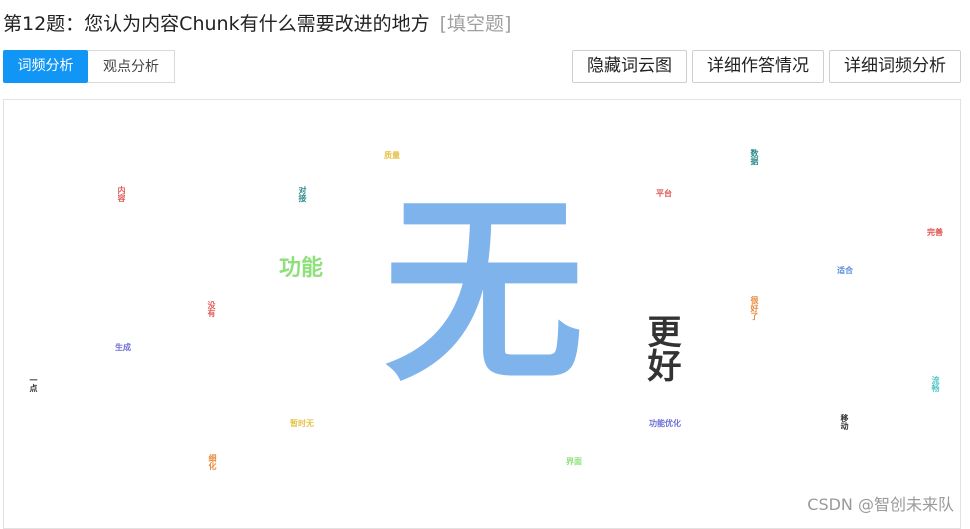 Image resolution: width=970 pixels, height=529 pixels. Describe the element at coordinates (33, 384) in the screenshot. I see `cloud-word: 一点` at that location.